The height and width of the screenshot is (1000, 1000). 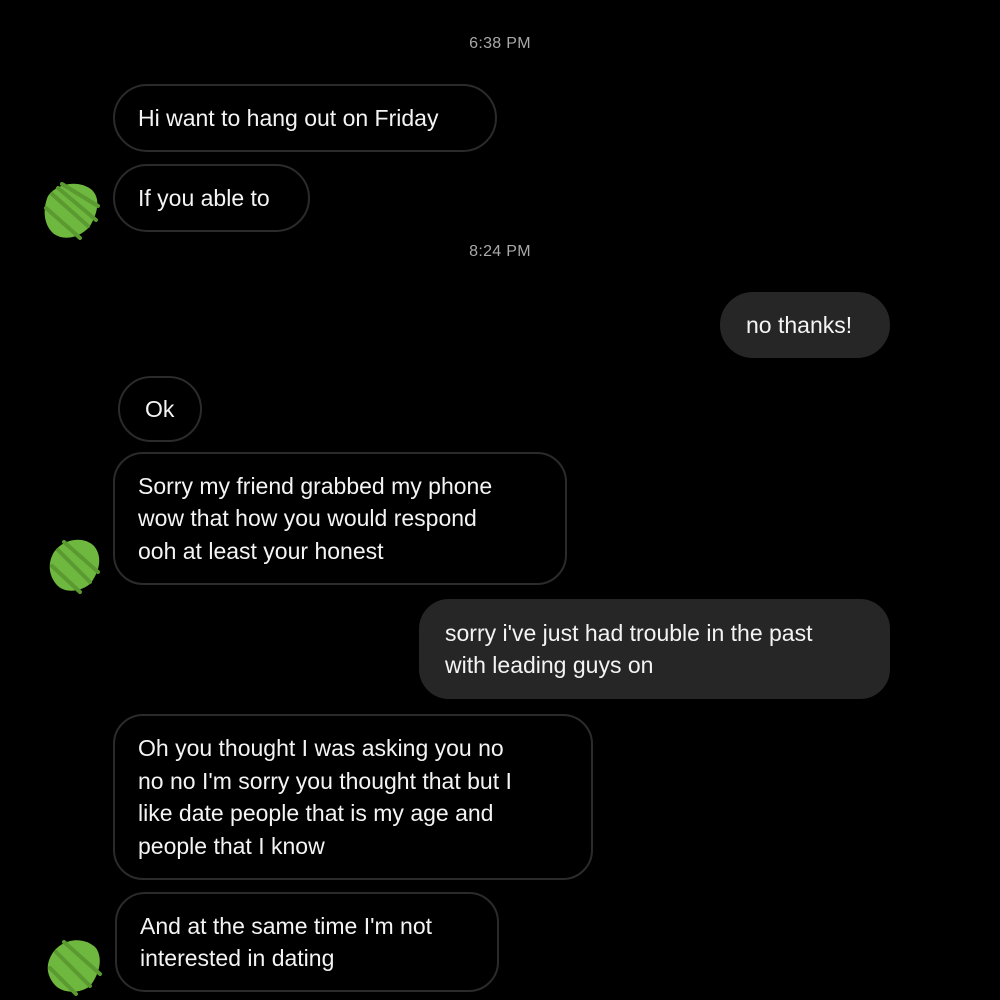 I want to click on incoming-message: Ok, so click(x=160, y=409).